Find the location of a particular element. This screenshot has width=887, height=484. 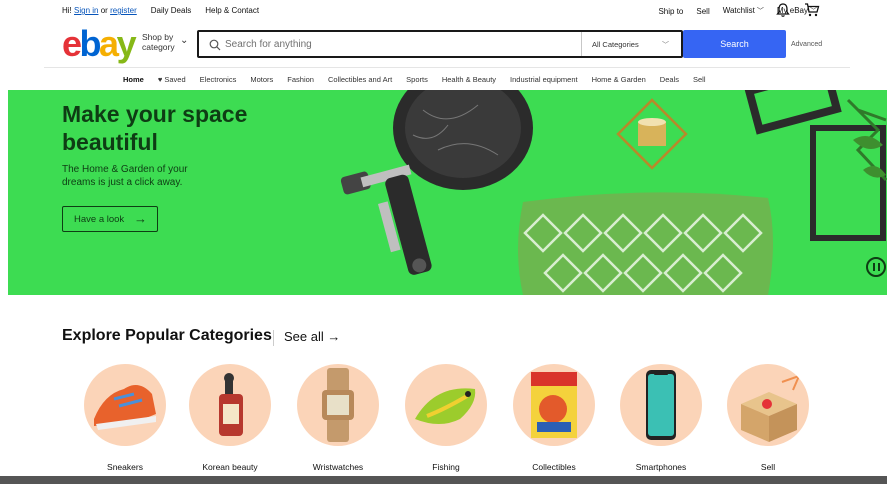

logo-letter-e: e is located at coordinates (72, 43).